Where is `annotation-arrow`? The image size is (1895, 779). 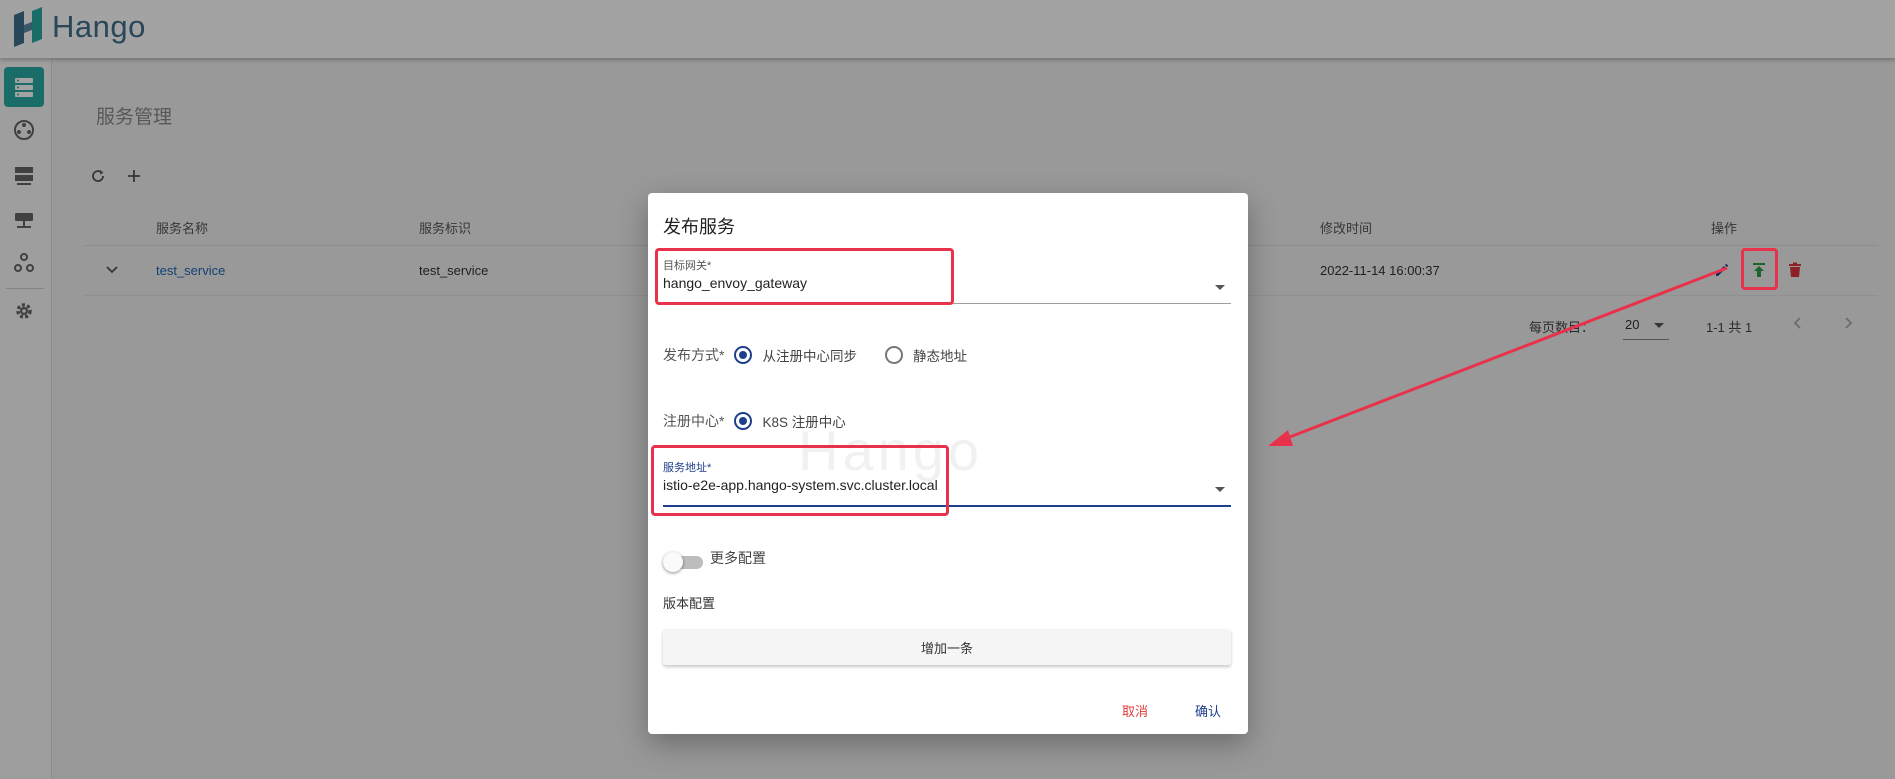 annotation-arrow is located at coordinates (1498, 356).